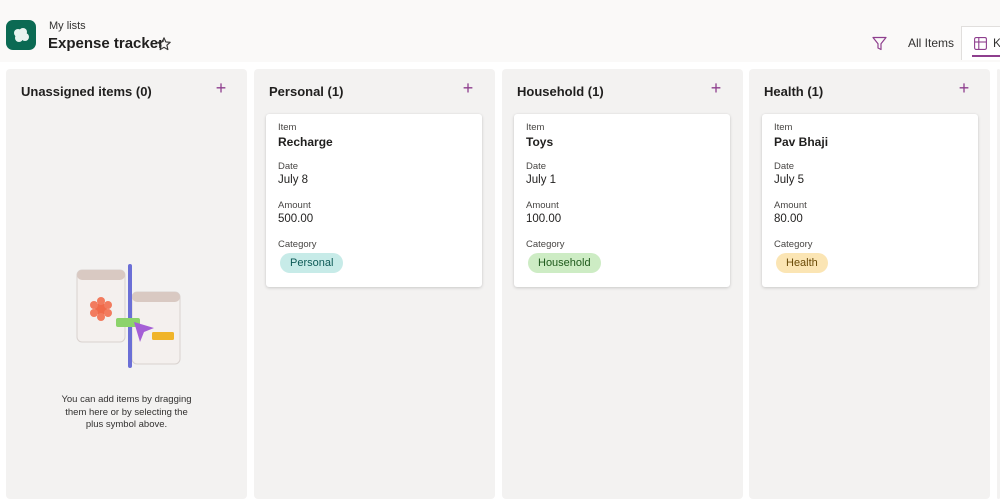  Describe the element at coordinates (21, 35) in the screenshot. I see `list-app-icon` at that location.